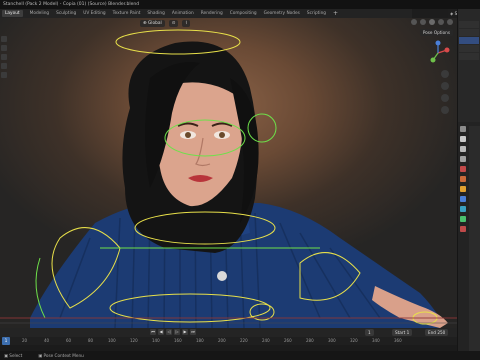 Image resolution: width=480 pixels, height=360 pixels. Describe the element at coordinates (469, 40) in the screenshot. I see `outliner-row-selected` at that location.